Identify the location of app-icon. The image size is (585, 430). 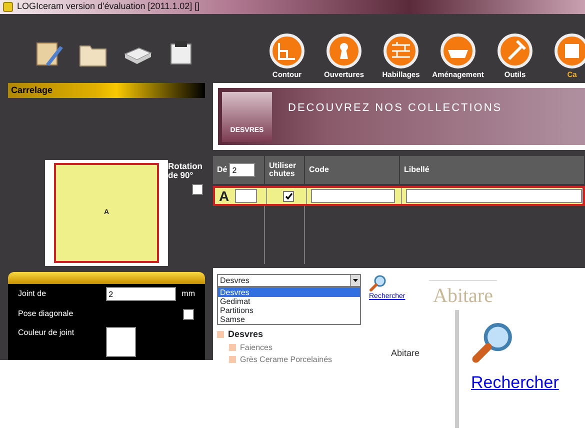
(8, 7).